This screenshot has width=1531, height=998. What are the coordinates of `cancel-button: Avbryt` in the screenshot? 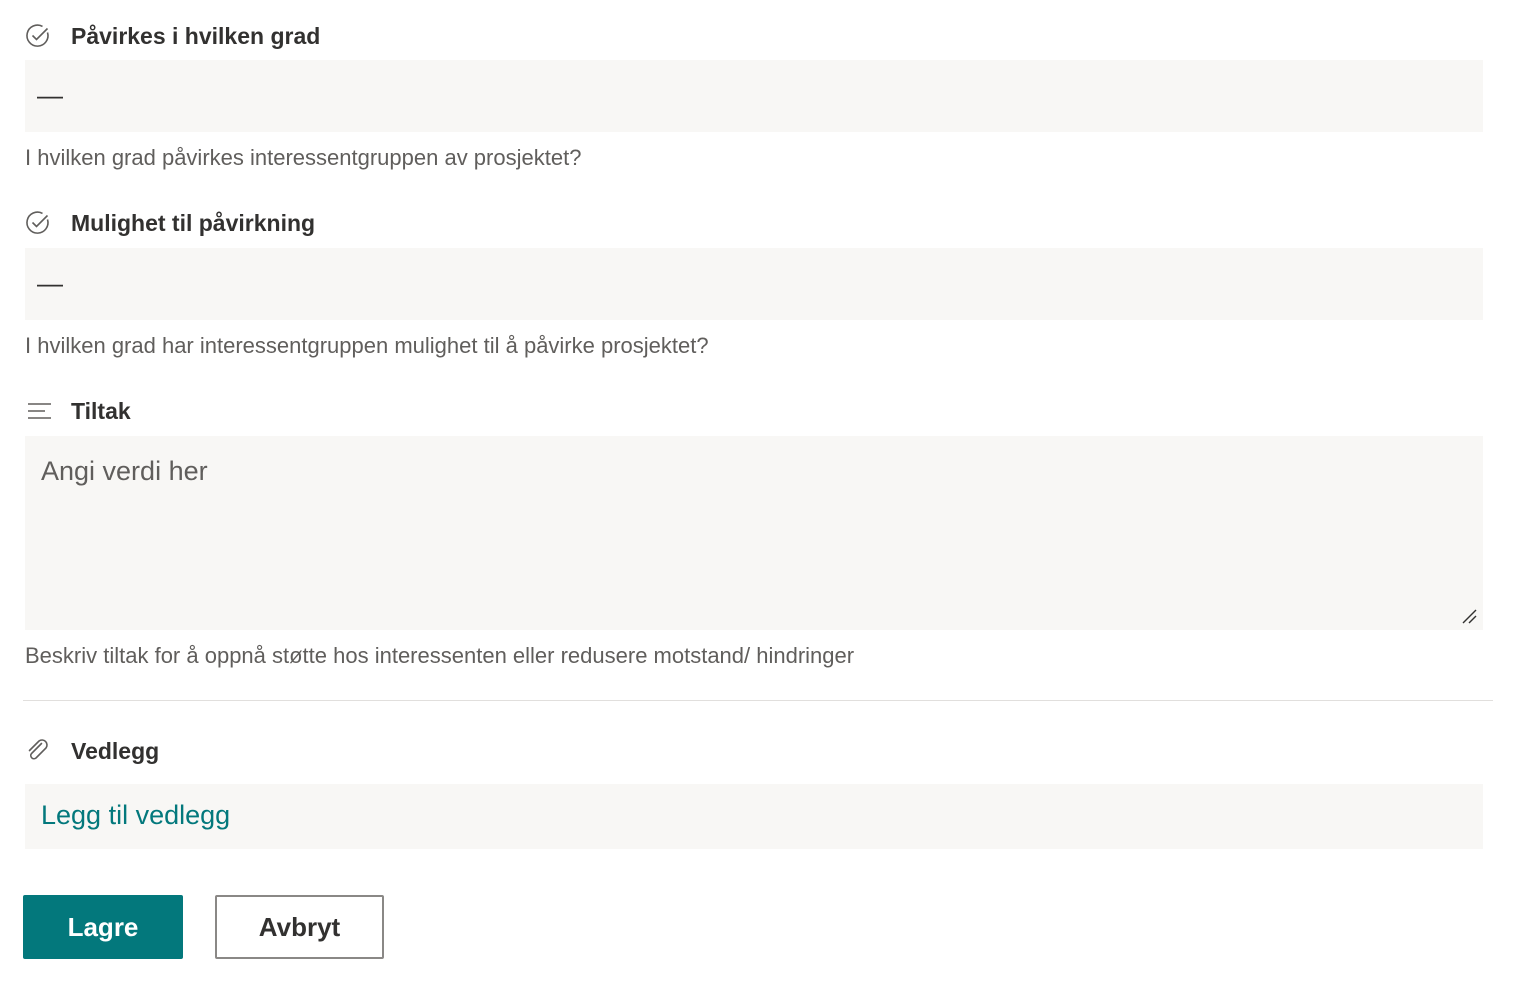 It's located at (299, 927).